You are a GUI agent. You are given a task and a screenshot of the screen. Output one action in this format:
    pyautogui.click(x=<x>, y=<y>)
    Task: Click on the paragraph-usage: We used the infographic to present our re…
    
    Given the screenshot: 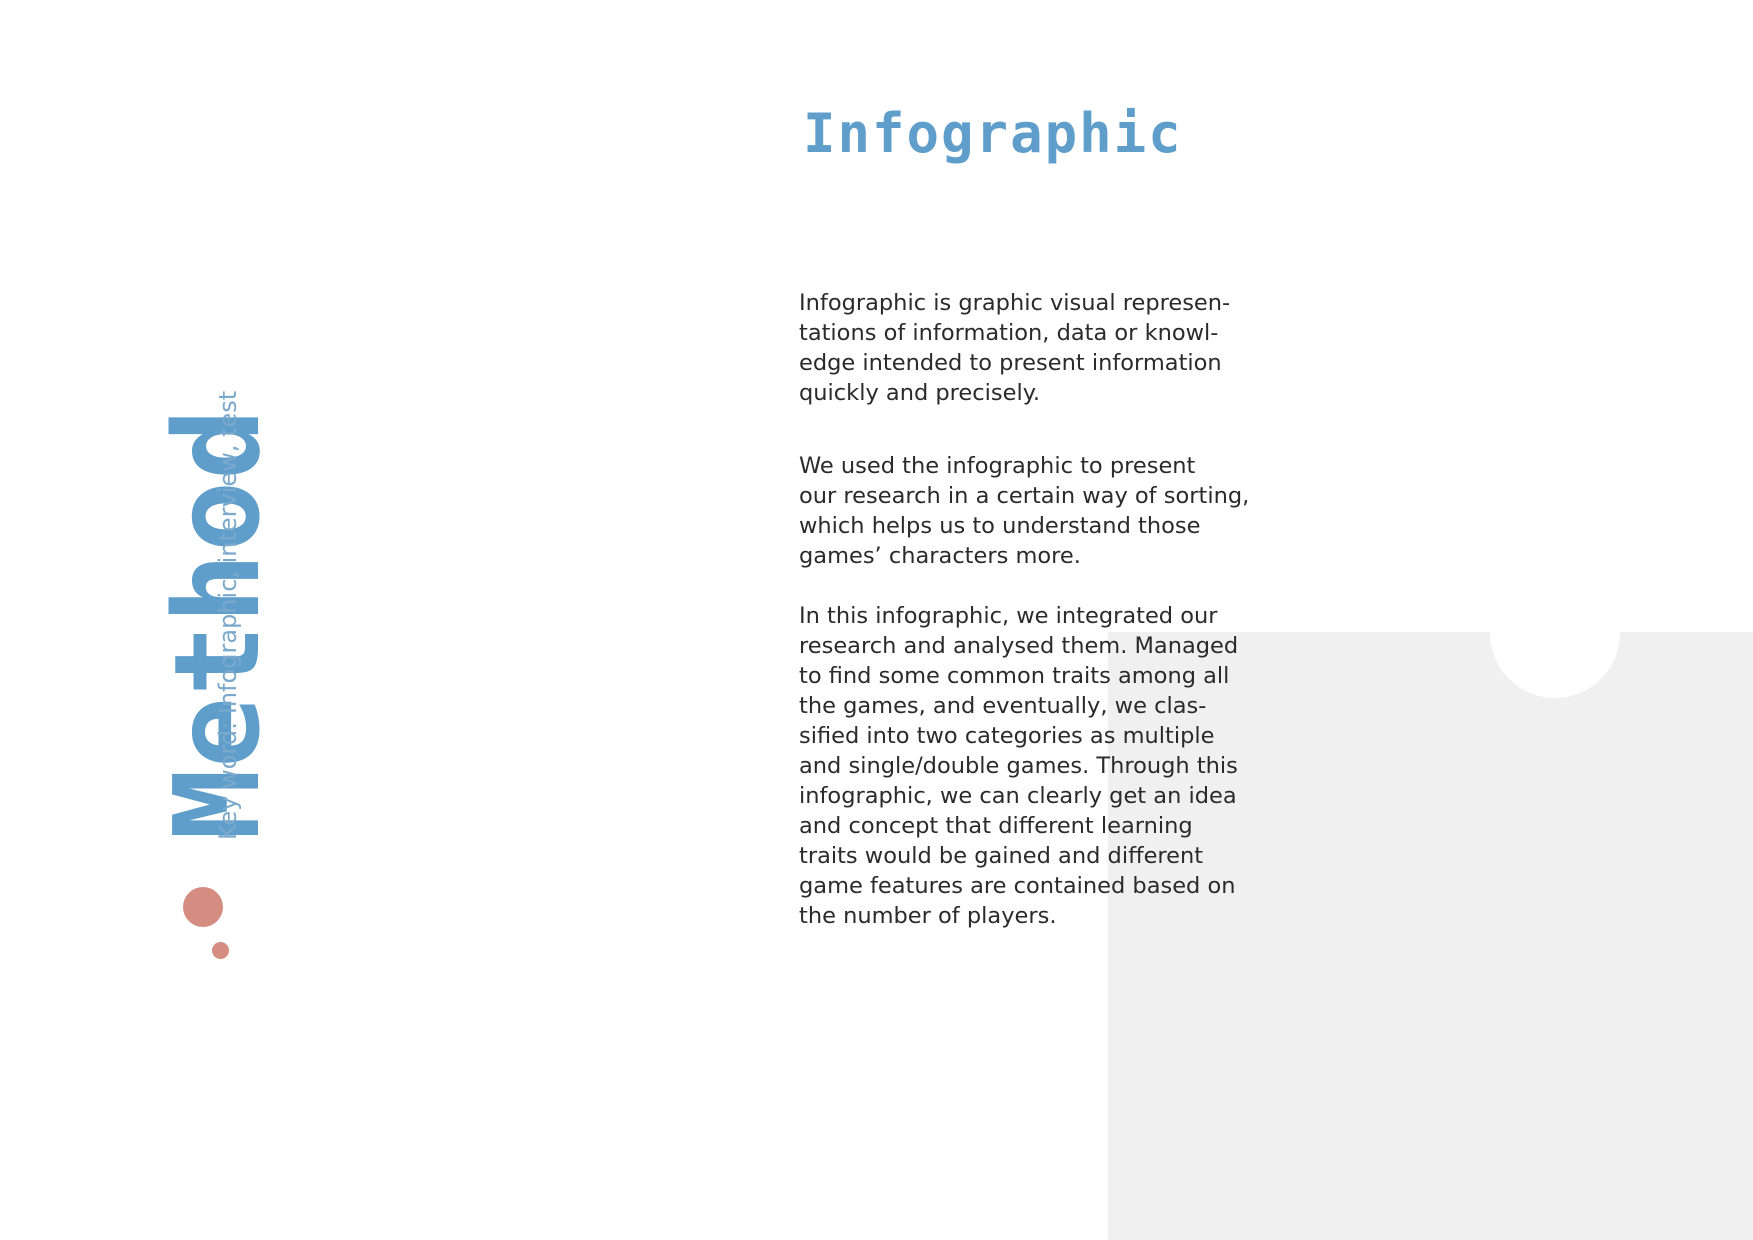 What is the action you would take?
    pyautogui.click(x=1024, y=511)
    